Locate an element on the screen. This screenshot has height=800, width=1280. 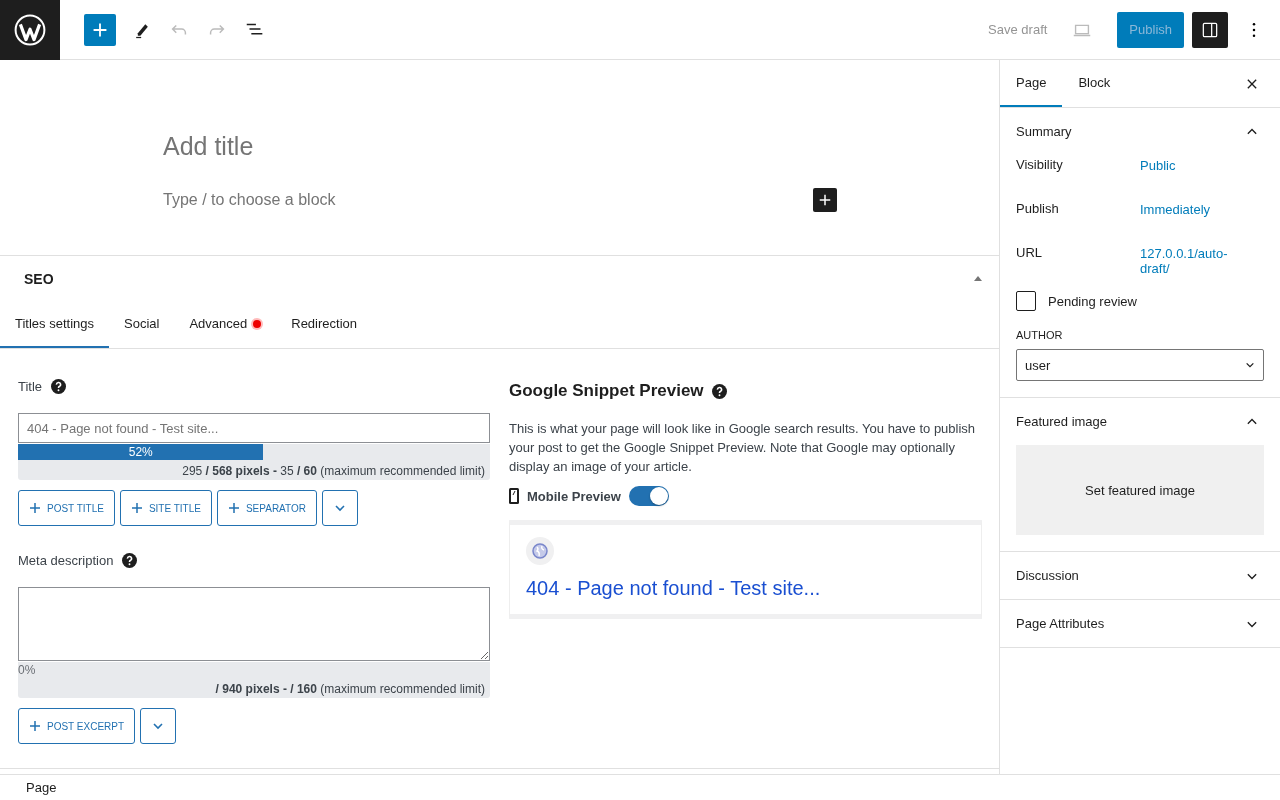
insert-variable-button: SITE TITLE is located at coordinates (165, 508).